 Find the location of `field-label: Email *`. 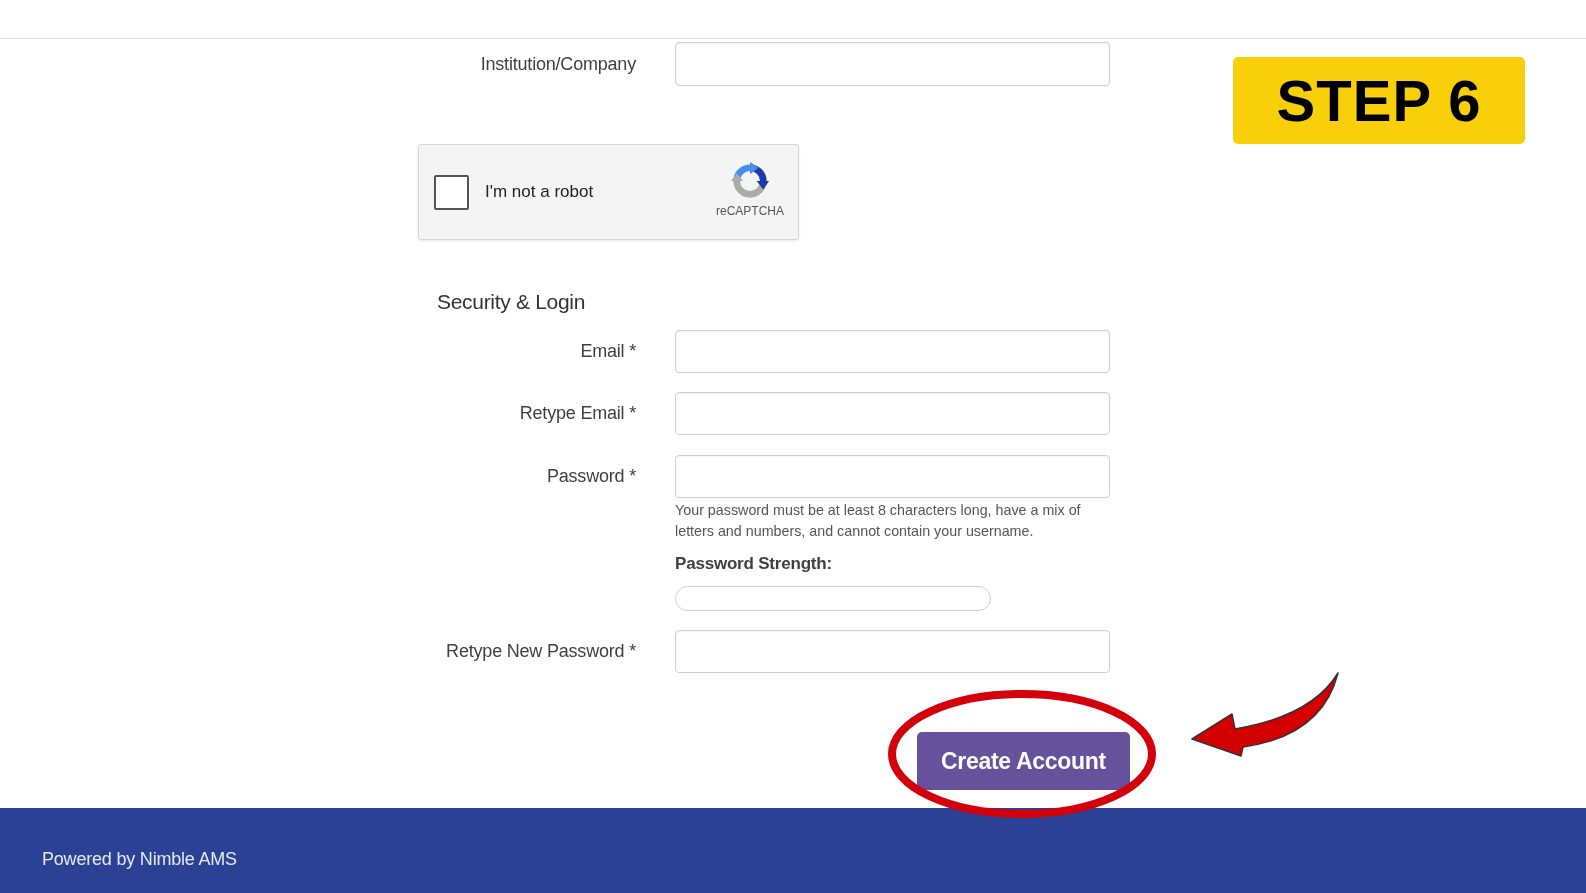

field-label: Email * is located at coordinates (608, 351).